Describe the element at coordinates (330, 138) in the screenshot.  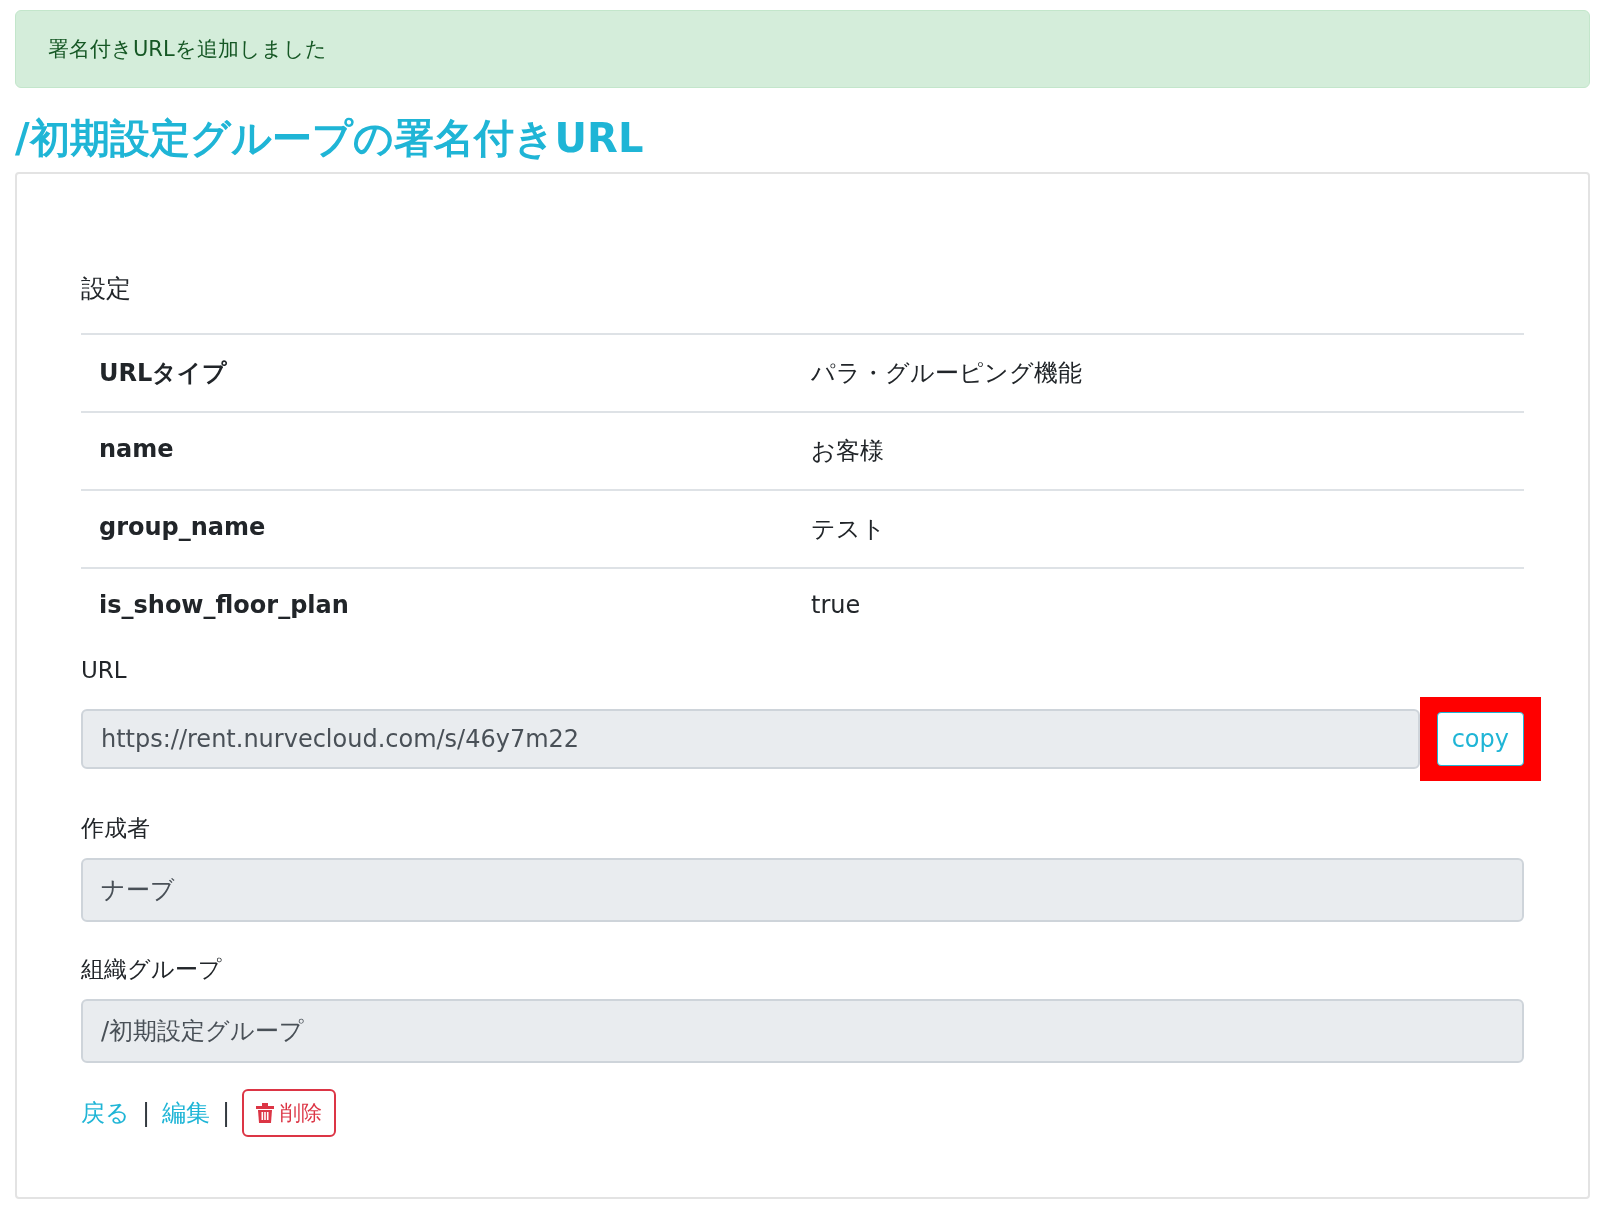
I see `page-title: /初期設定グループの署名付きURL` at that location.